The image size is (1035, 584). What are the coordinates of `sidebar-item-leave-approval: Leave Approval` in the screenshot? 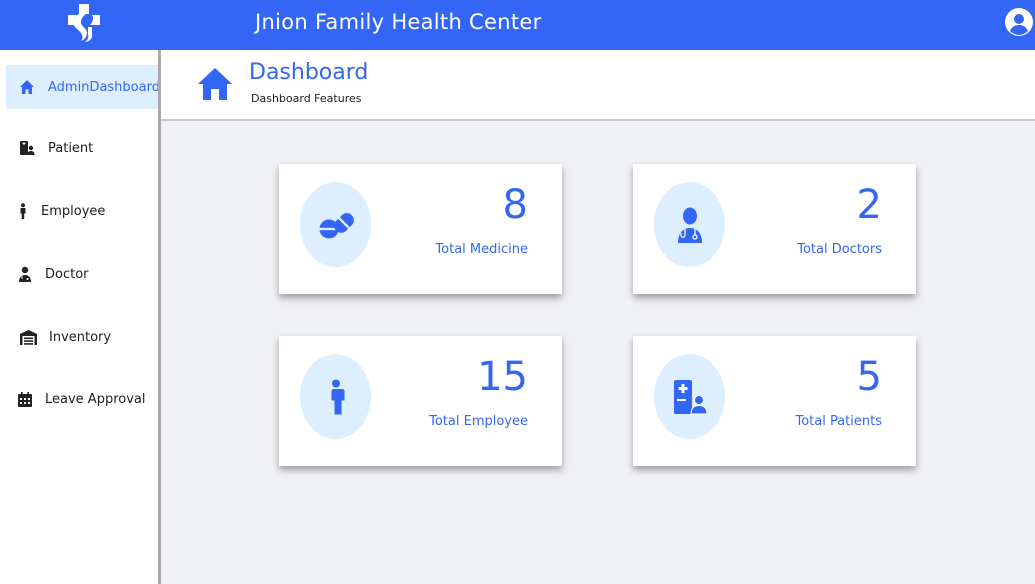 It's located at (91, 399).